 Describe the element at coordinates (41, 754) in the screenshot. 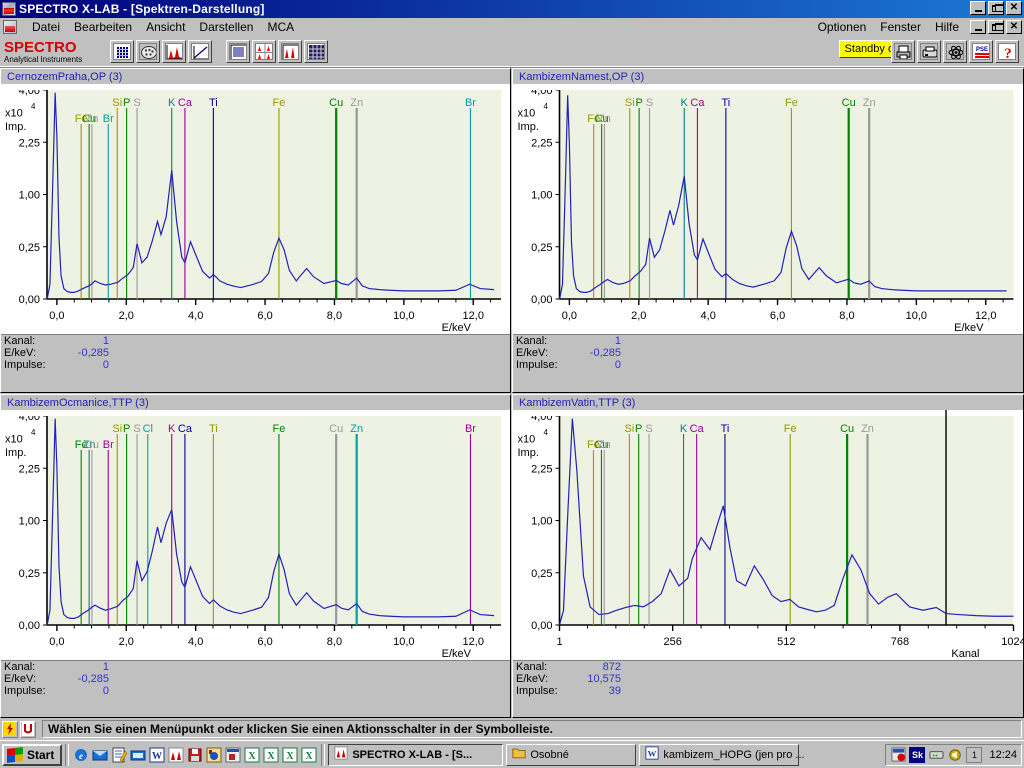

I see `start-label: Start` at that location.